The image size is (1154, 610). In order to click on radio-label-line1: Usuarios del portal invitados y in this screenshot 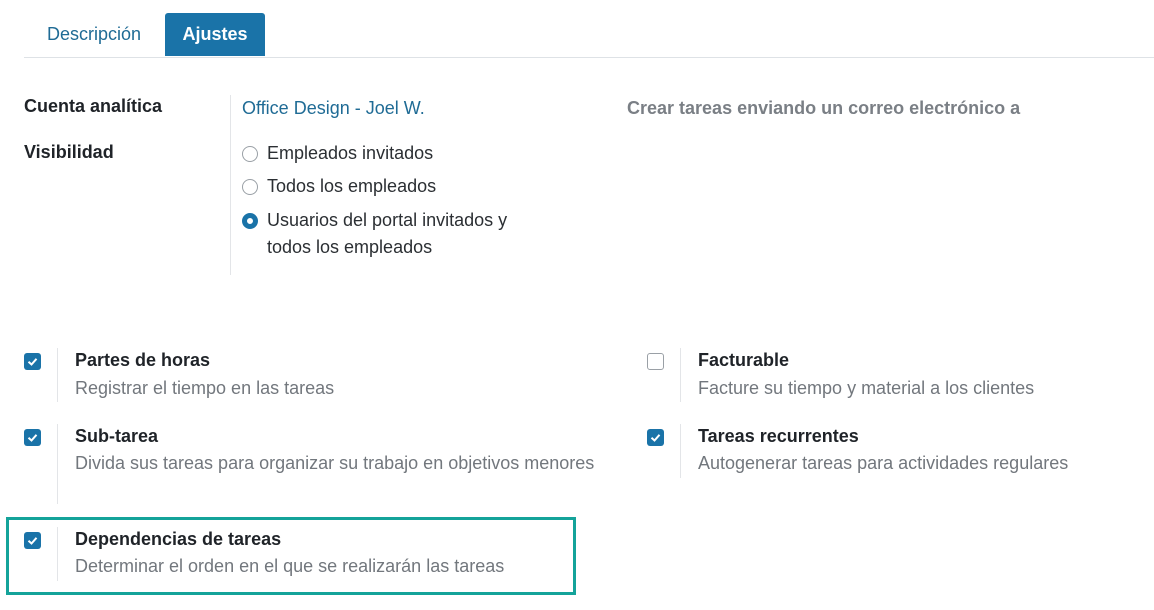, I will do `click(387, 220)`.